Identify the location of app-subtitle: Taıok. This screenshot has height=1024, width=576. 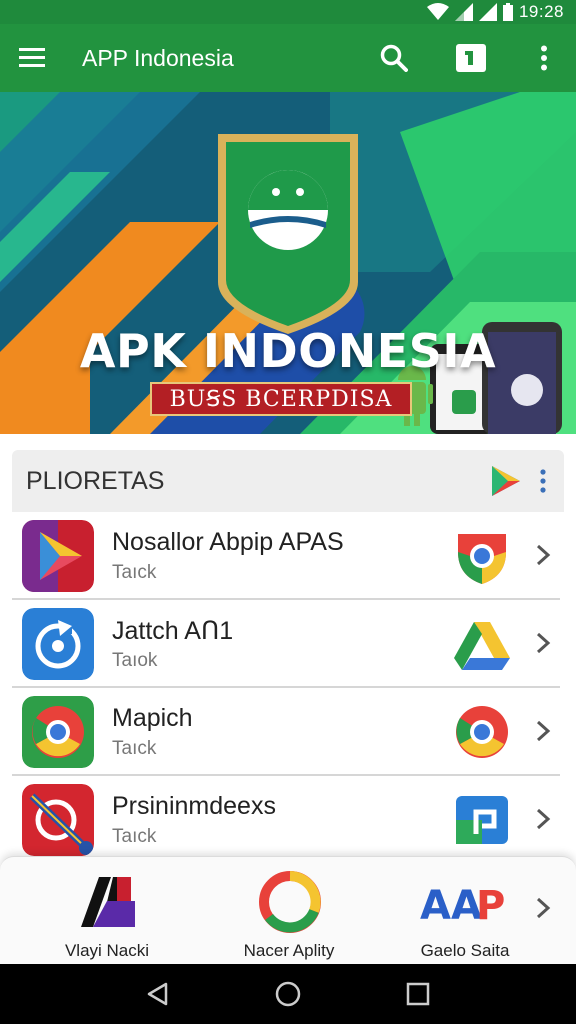
(135, 660).